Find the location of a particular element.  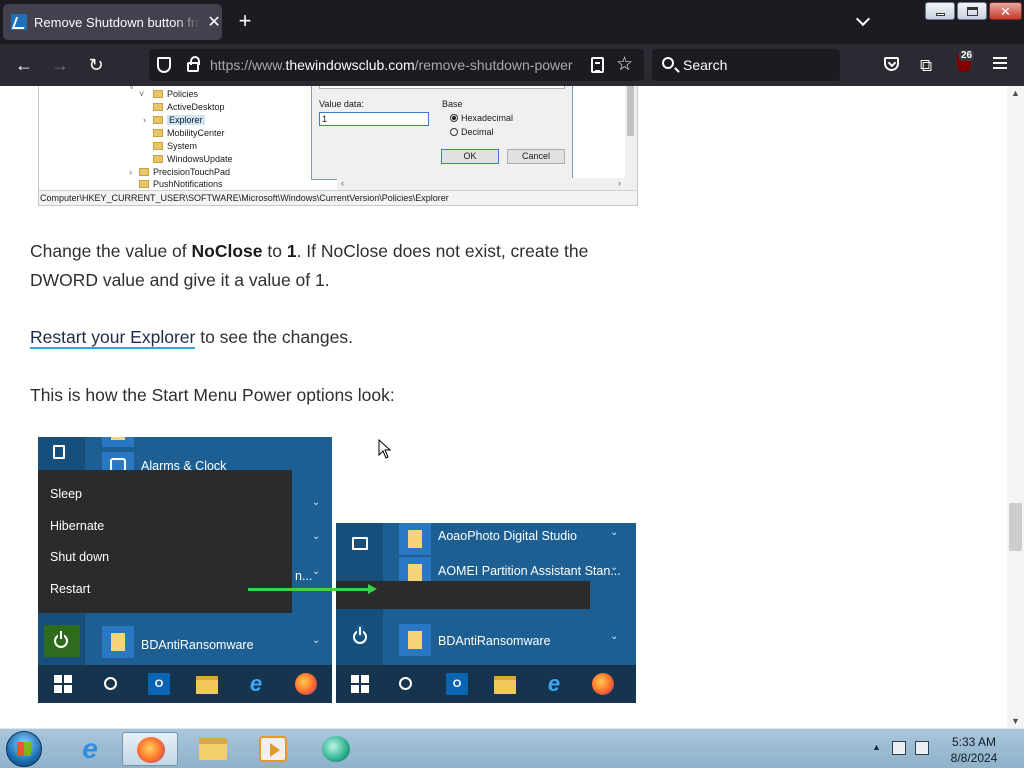

show-hidden-icons-icon: ▲ is located at coordinates (876, 747).